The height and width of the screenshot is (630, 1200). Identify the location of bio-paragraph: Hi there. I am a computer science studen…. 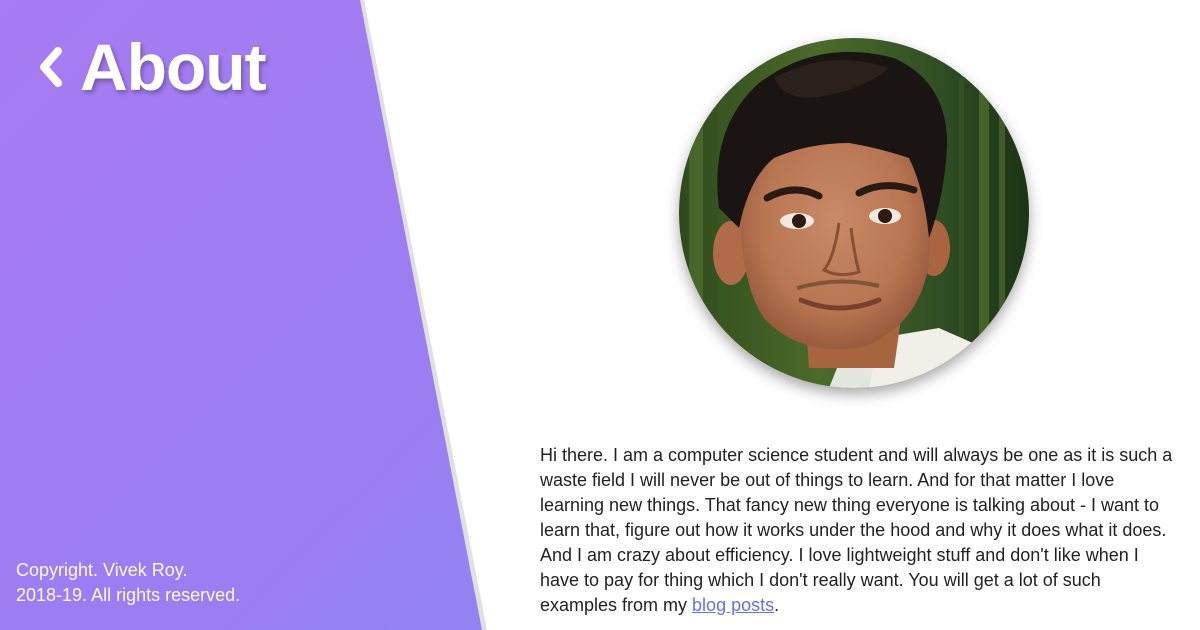
(858, 530).